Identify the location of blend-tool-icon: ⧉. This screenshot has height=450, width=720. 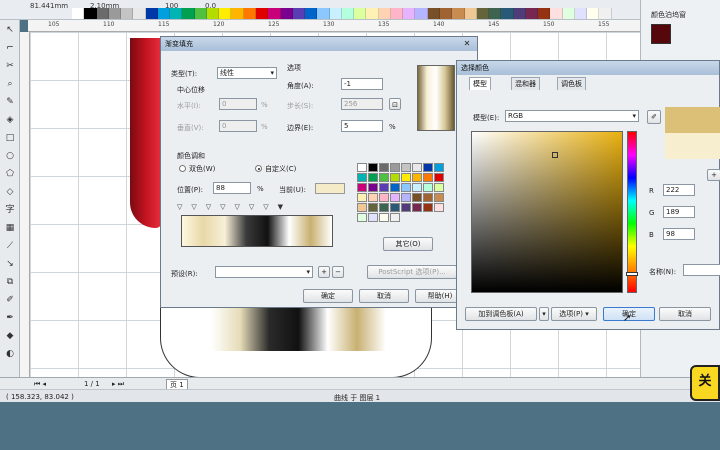
(10, 282).